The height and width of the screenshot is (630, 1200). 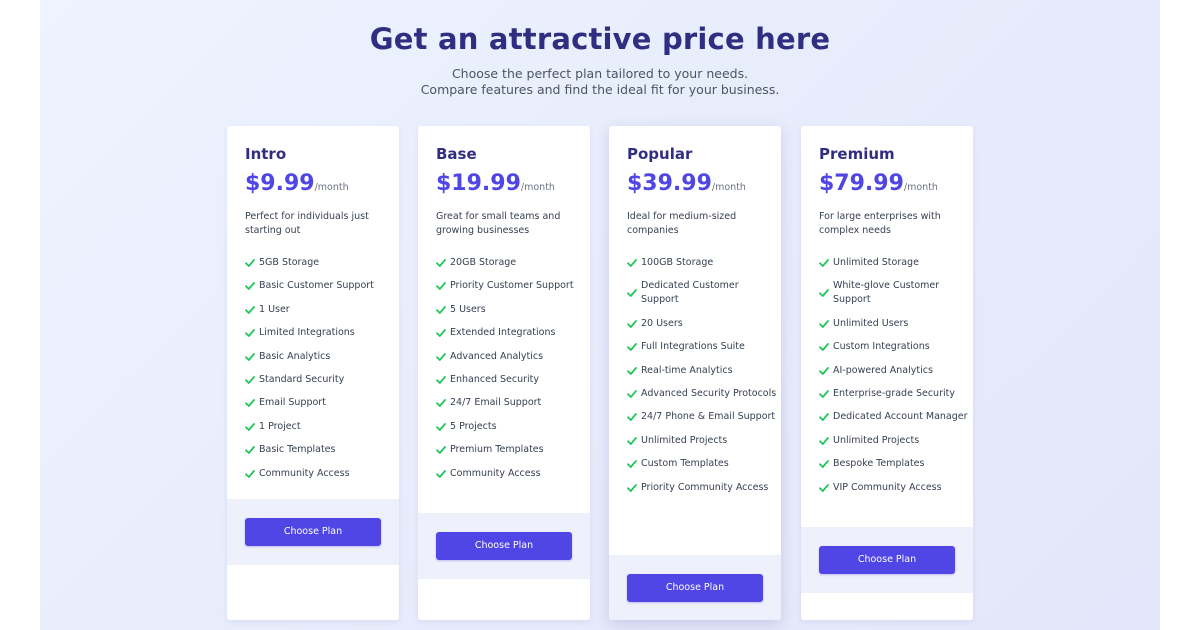 What do you see at coordinates (468, 309) in the screenshot?
I see `feature-label: 5 Users` at bounding box center [468, 309].